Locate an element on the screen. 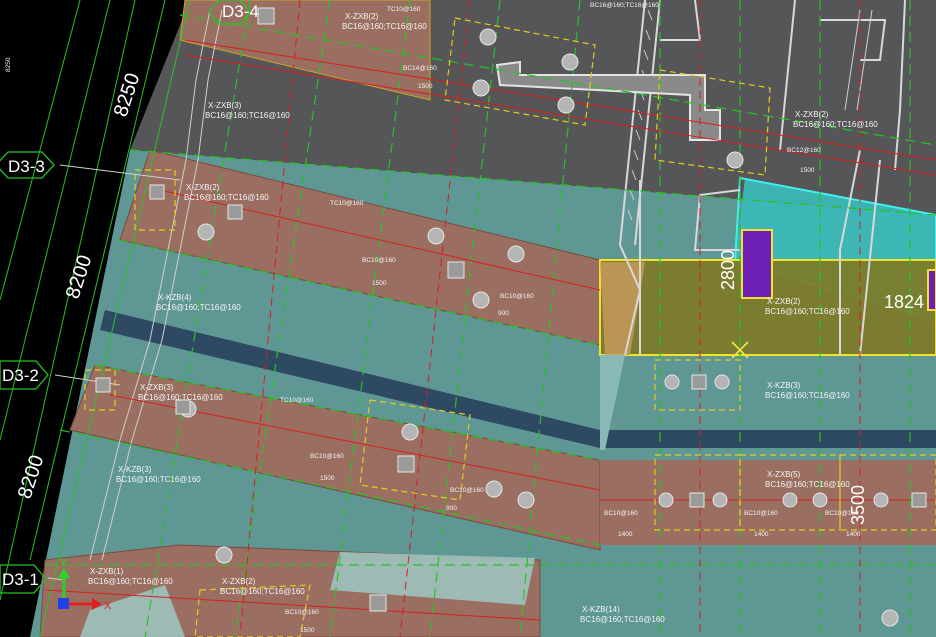 The image size is (936, 637). beam-label: X-KZB(14) is located at coordinates (601, 609).